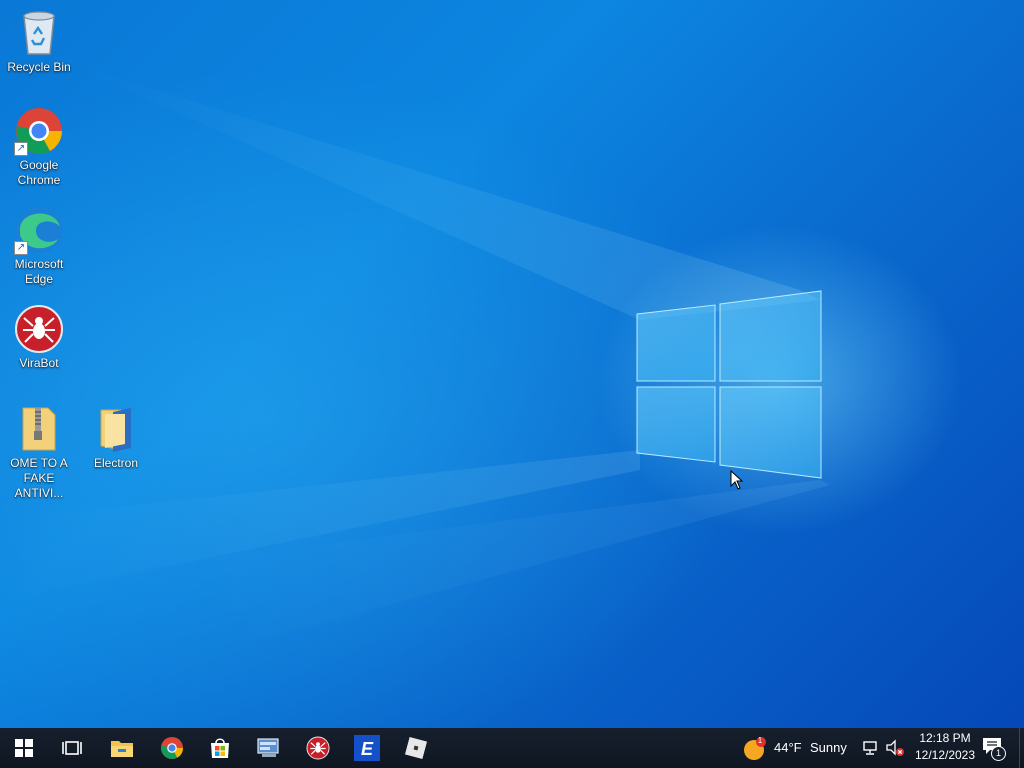  I want to click on action-center-button: 1, so click(994, 749).